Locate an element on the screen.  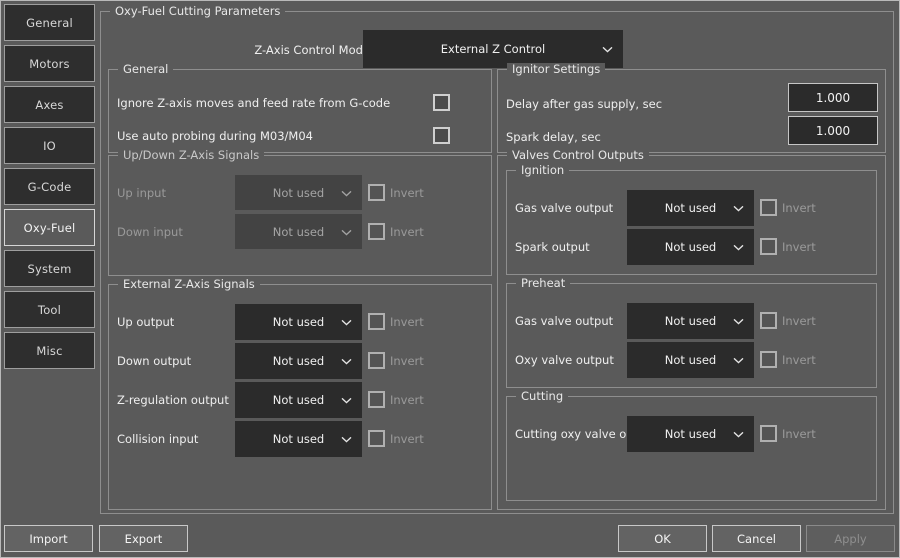
spark-delay-label: Spark delay, sec is located at coordinates (553, 137).